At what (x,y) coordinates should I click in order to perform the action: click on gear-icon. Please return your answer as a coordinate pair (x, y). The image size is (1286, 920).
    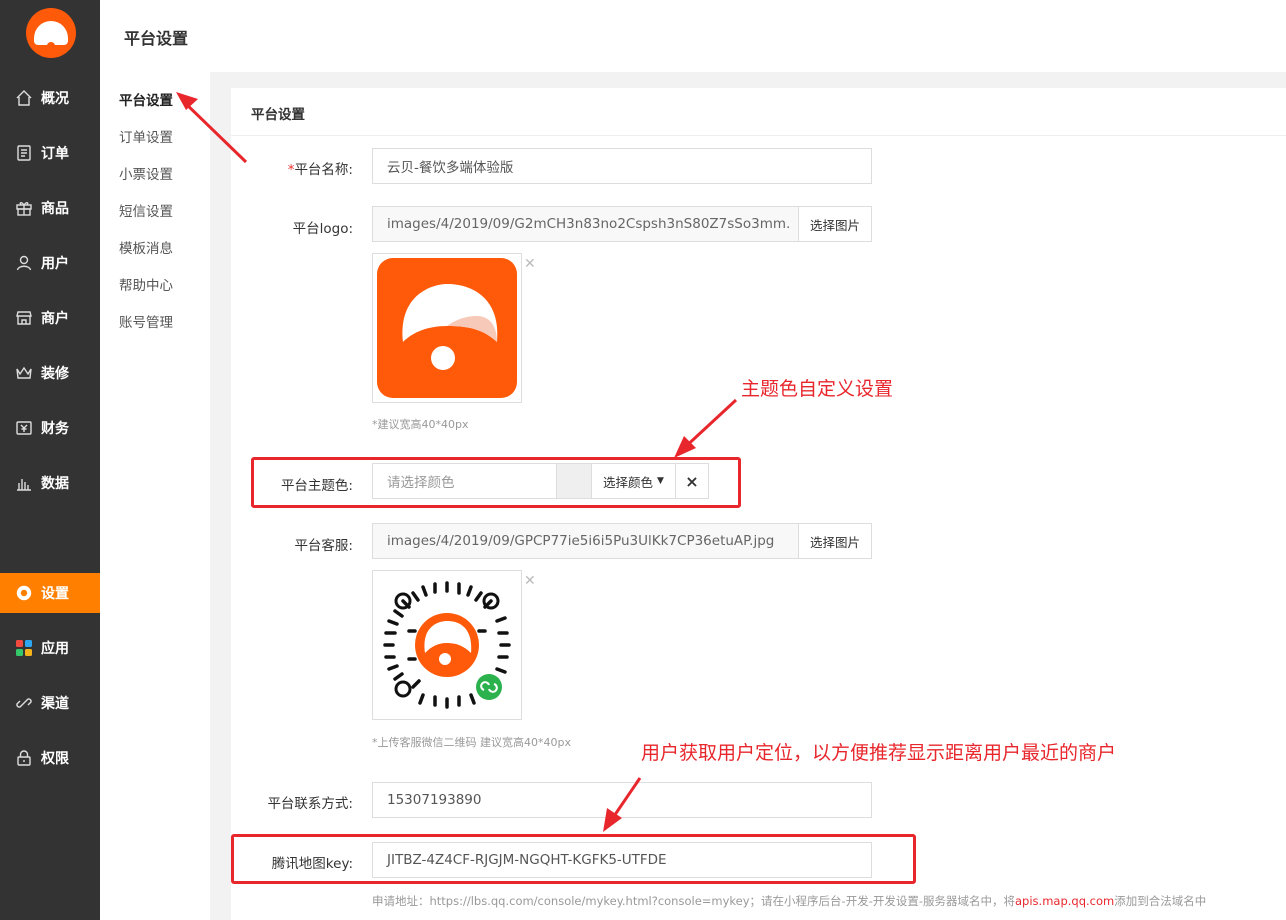
    Looking at the image, I should click on (24, 593).